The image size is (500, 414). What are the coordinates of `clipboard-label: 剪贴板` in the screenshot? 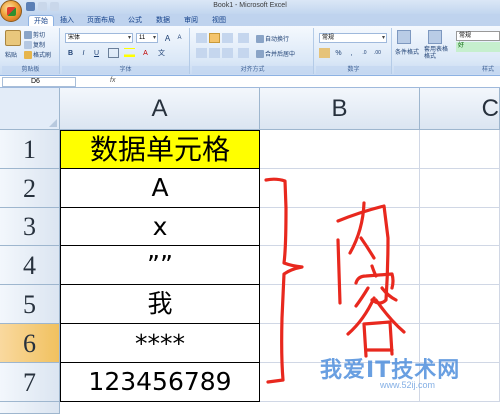 It's located at (30, 70).